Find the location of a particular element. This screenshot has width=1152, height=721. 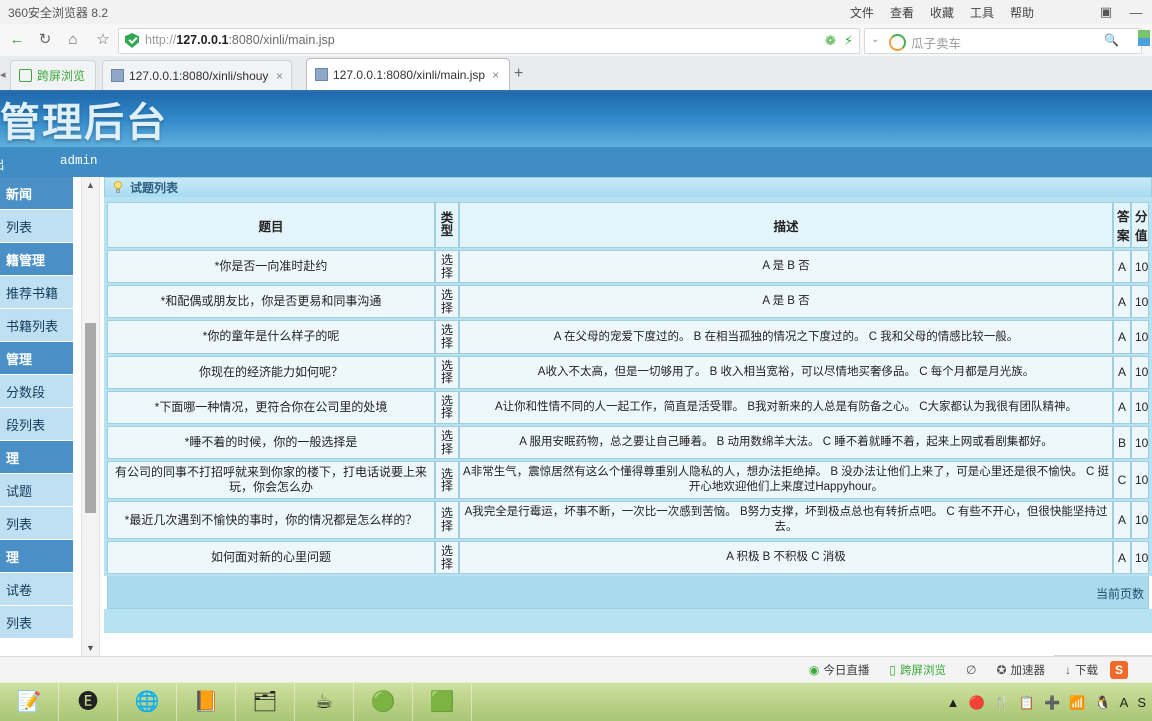

skin-button: ▣ is located at coordinates (1106, 12).